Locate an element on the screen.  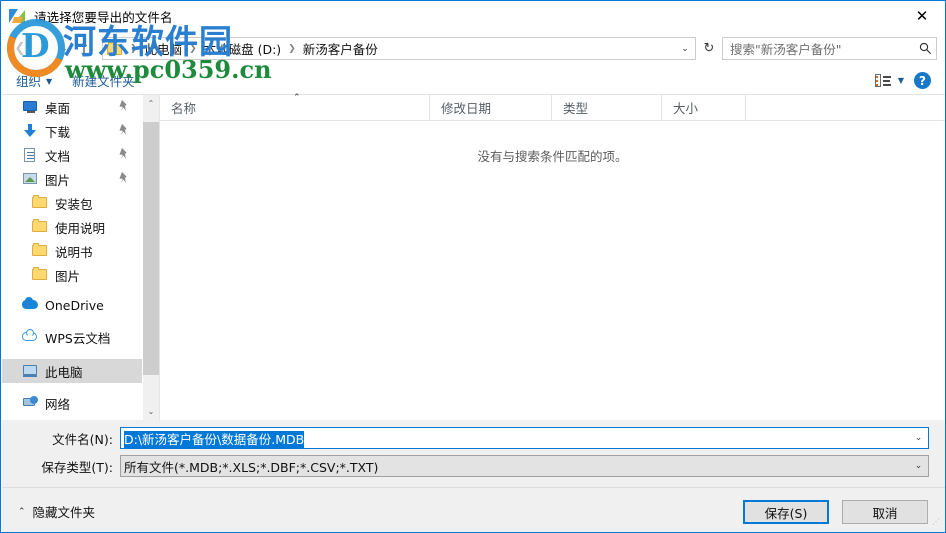
new-folder-button: 新建文件夹 is located at coordinates (103, 80).